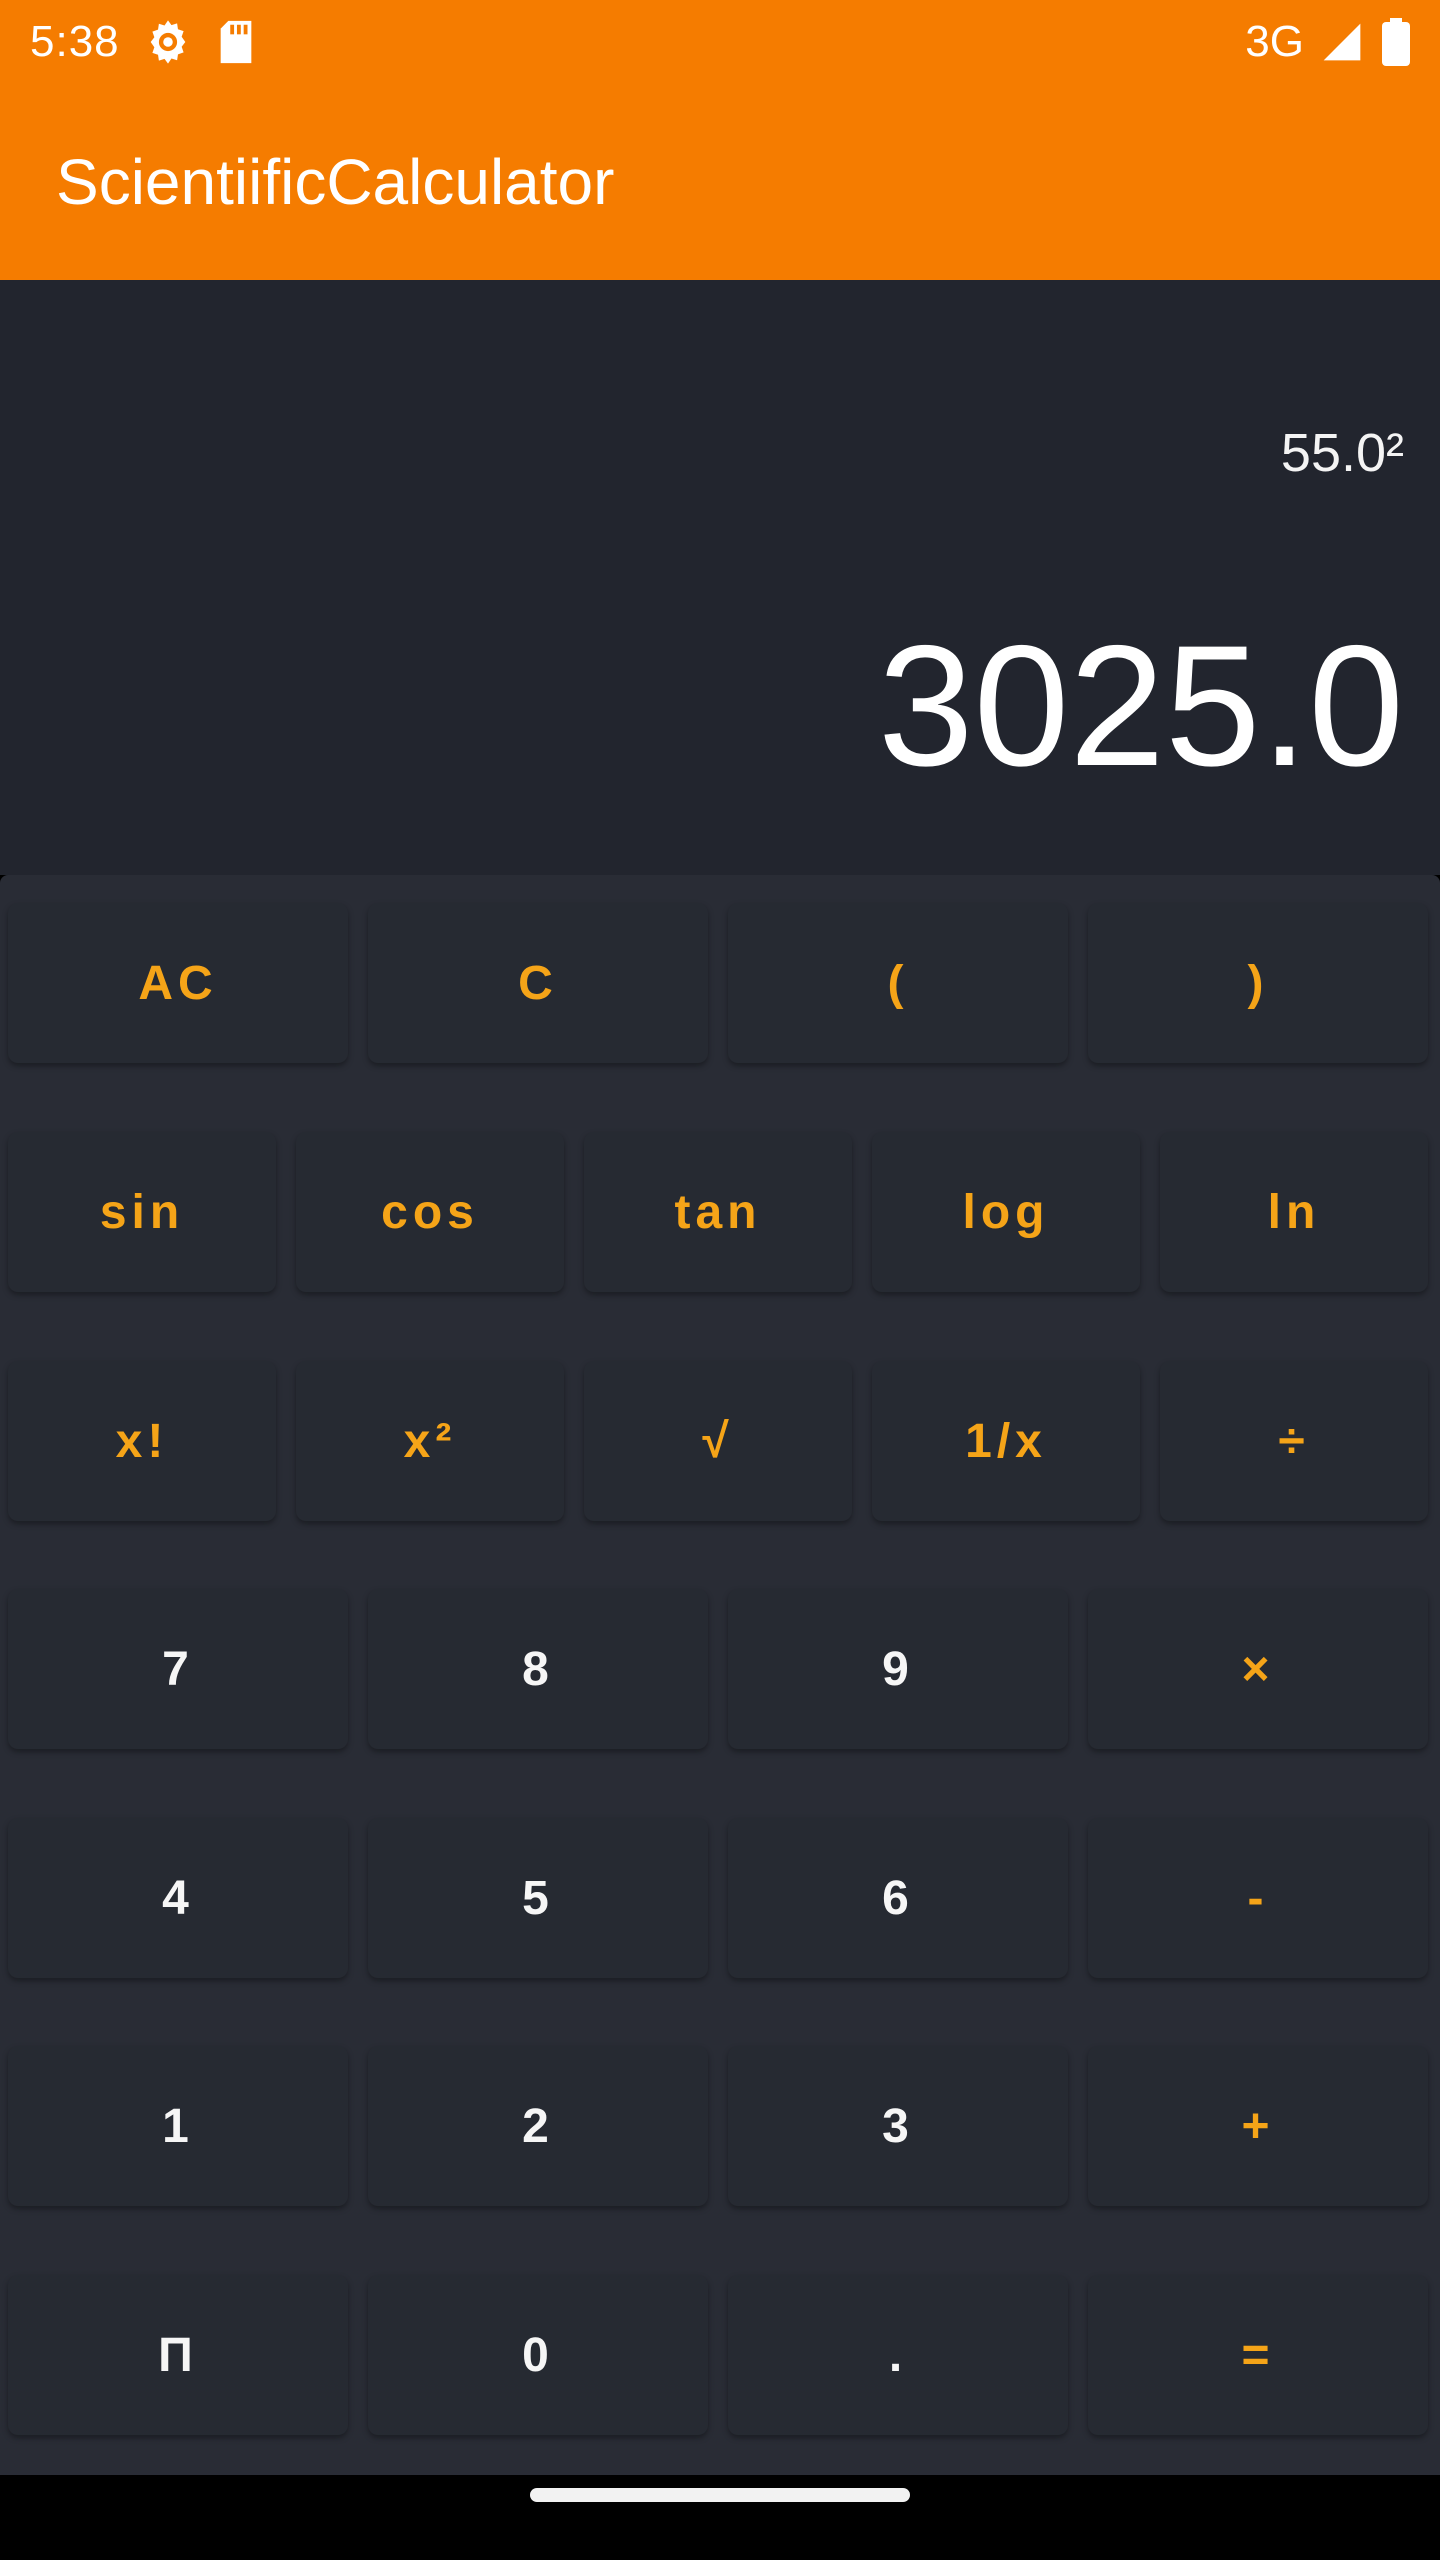 The width and height of the screenshot is (1440, 2560). Describe the element at coordinates (236, 42) in the screenshot. I see `sd-card-icon` at that location.